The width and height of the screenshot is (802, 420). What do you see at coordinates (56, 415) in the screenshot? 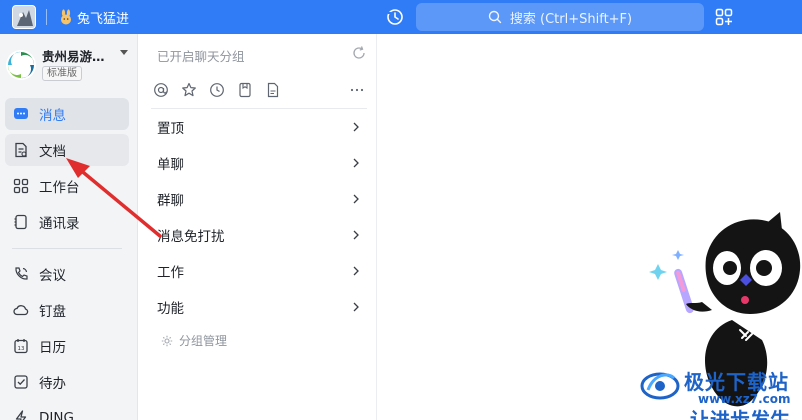
I see `sidebar-item-label: DING` at bounding box center [56, 415].